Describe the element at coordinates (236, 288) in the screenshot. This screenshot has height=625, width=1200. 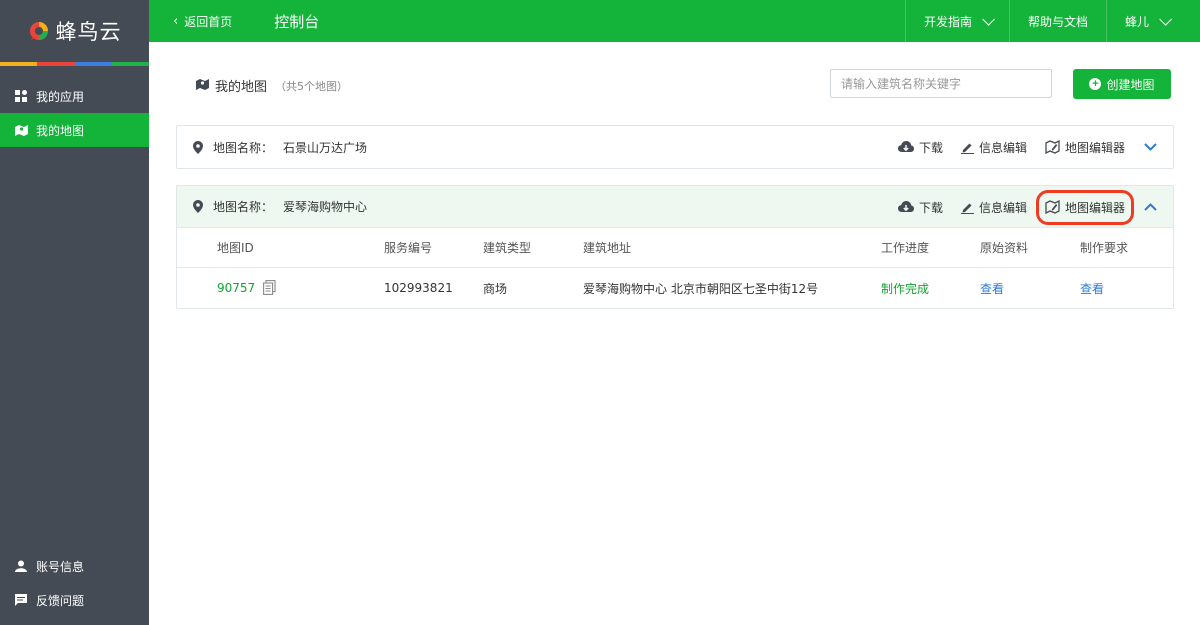
I see `map-id: 90757` at that location.